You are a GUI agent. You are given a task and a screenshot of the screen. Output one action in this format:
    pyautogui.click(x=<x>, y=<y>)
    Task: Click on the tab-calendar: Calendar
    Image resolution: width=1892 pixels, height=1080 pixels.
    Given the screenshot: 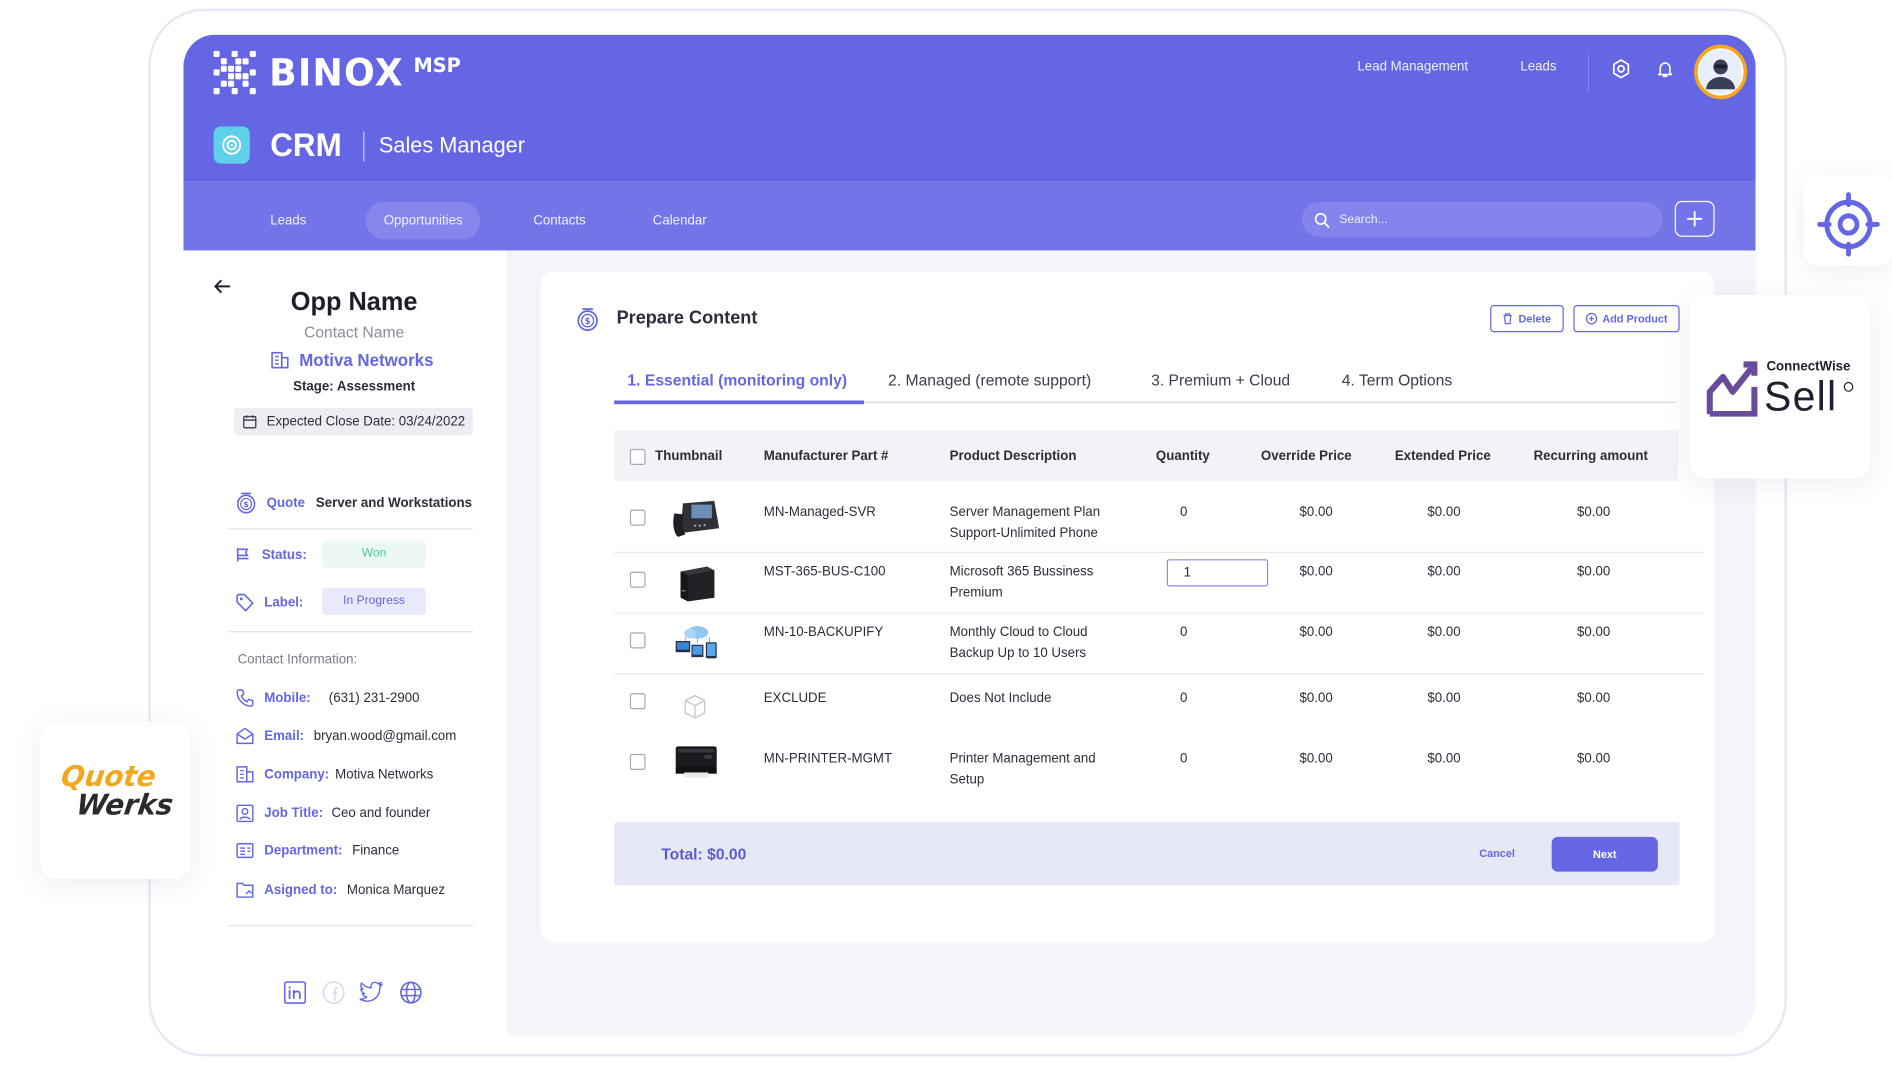 What is the action you would take?
    pyautogui.click(x=680, y=220)
    